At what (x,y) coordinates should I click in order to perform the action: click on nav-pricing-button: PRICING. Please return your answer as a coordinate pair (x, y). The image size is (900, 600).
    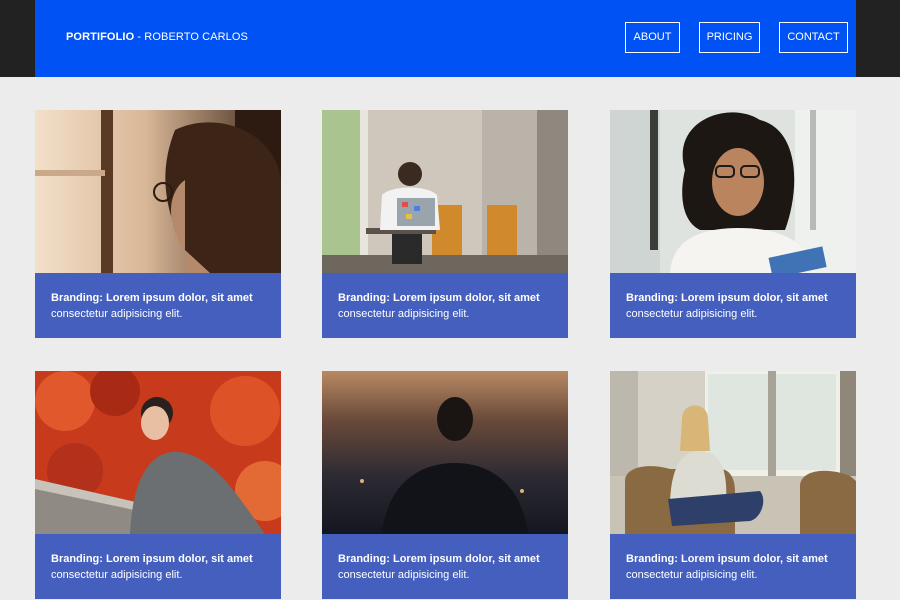
    Looking at the image, I should click on (729, 37).